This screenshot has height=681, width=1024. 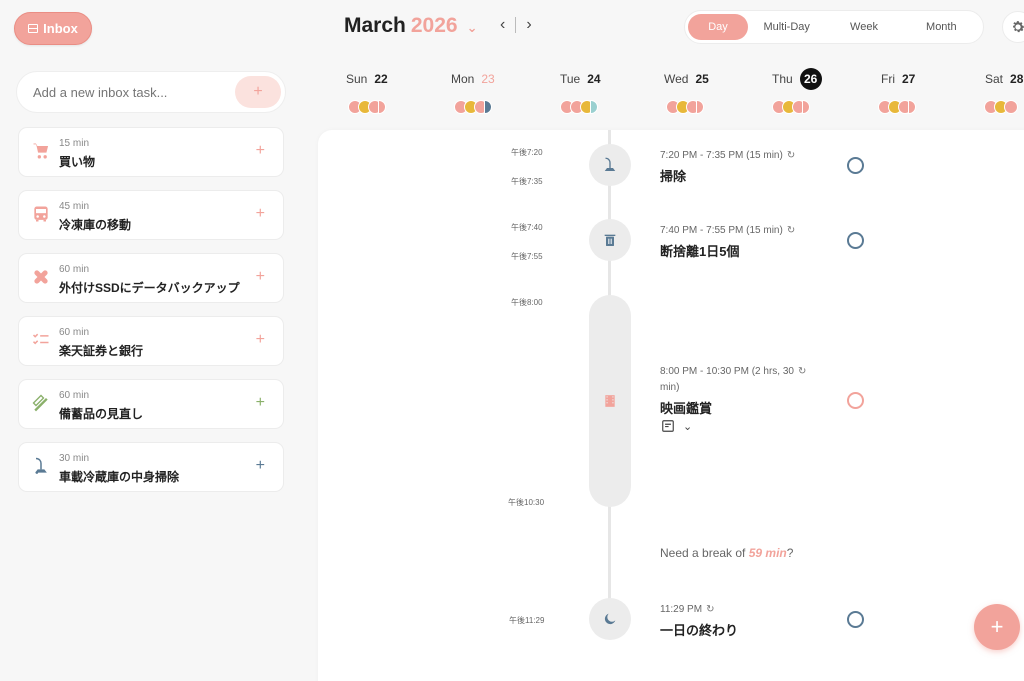 I want to click on task-name: 楽天証券と銀行, so click(x=101, y=351).